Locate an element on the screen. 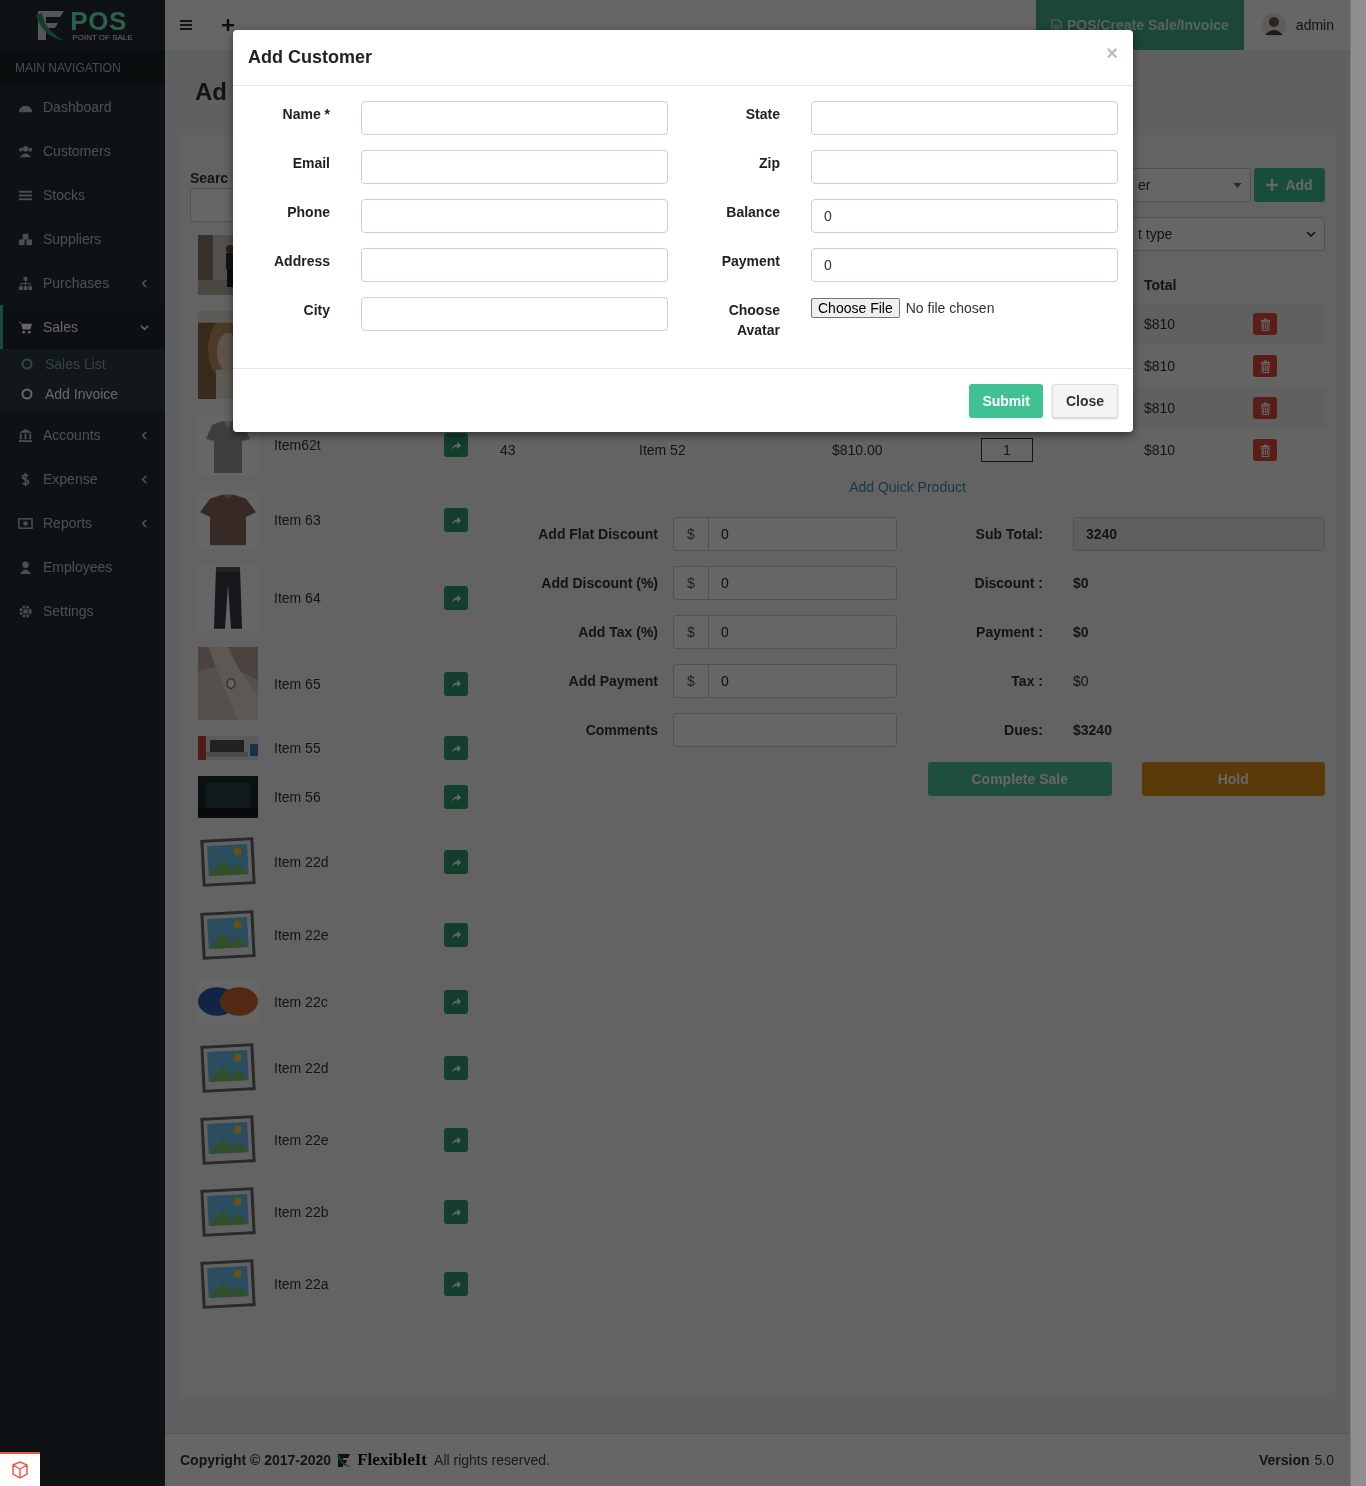  field-label: Phone is located at coordinates (308, 212).